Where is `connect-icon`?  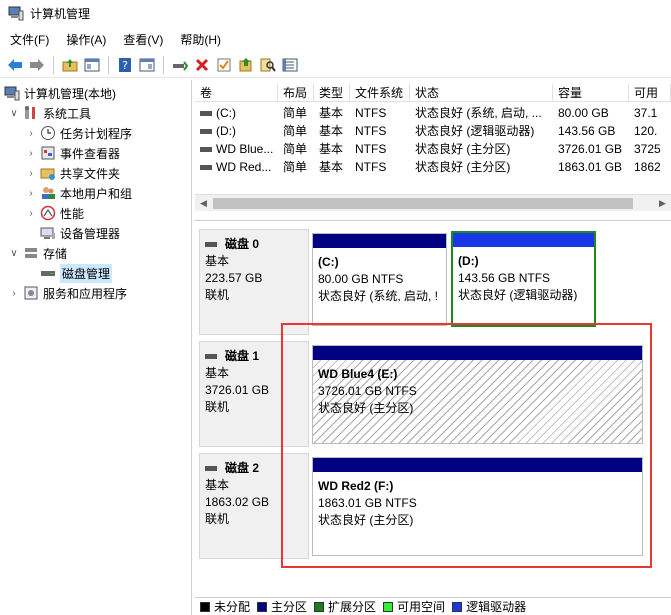 connect-icon is located at coordinates (180, 65).